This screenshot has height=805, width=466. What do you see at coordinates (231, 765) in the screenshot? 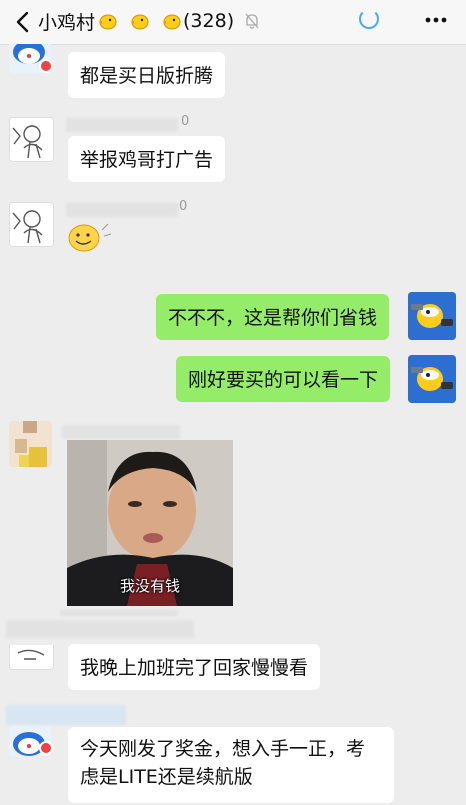
I see `message-bubble: 今天刚发了奖金，想入手一正，考虑是LITE还是续航版` at bounding box center [231, 765].